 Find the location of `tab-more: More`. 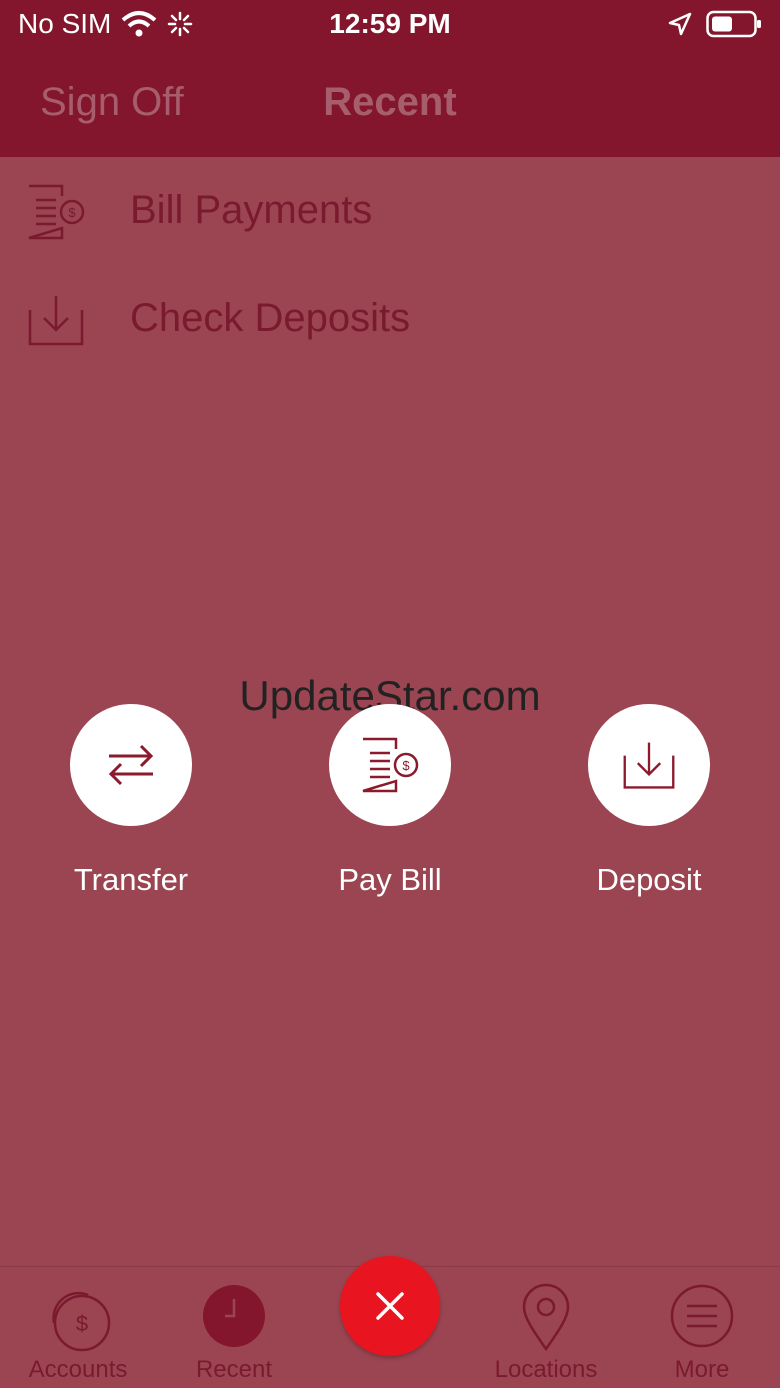

tab-more: More is located at coordinates (702, 1327).